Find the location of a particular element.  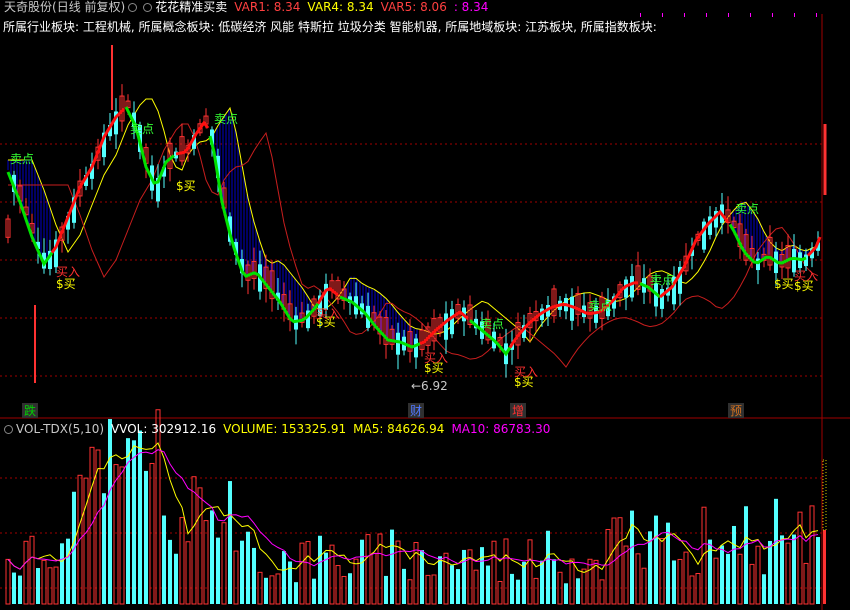

event-marker: 预 is located at coordinates (736, 411).